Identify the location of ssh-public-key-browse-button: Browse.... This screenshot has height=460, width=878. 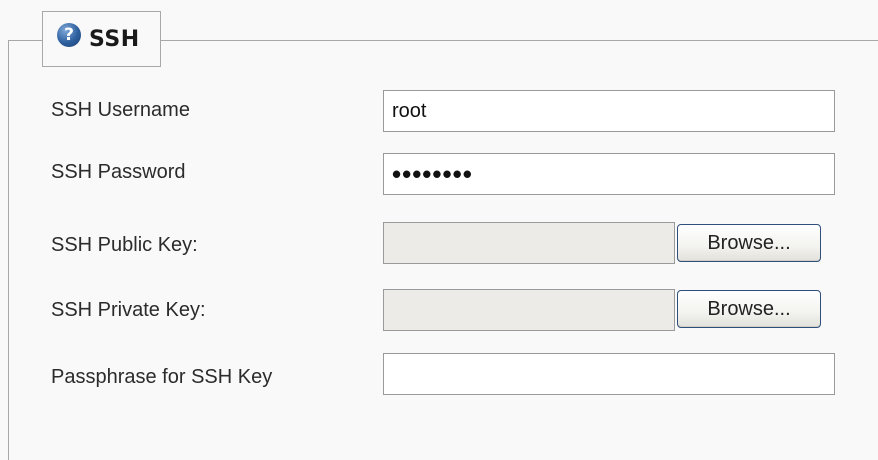
(749, 243).